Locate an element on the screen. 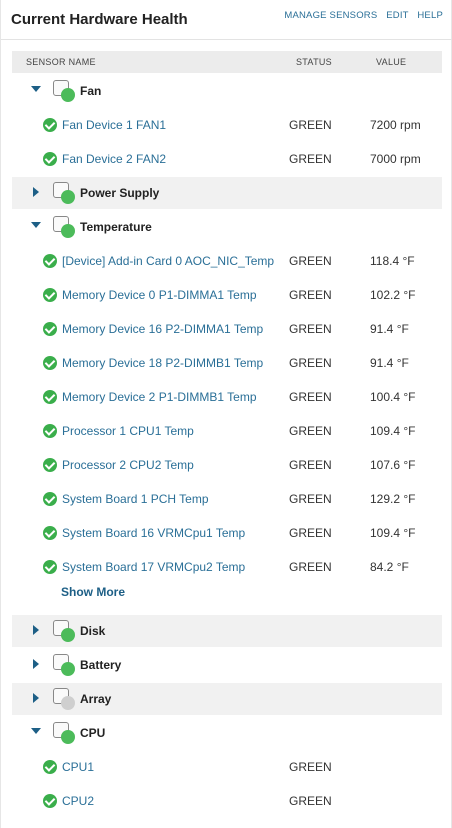  sensor-row: CPU2 GREEN is located at coordinates (227, 801).